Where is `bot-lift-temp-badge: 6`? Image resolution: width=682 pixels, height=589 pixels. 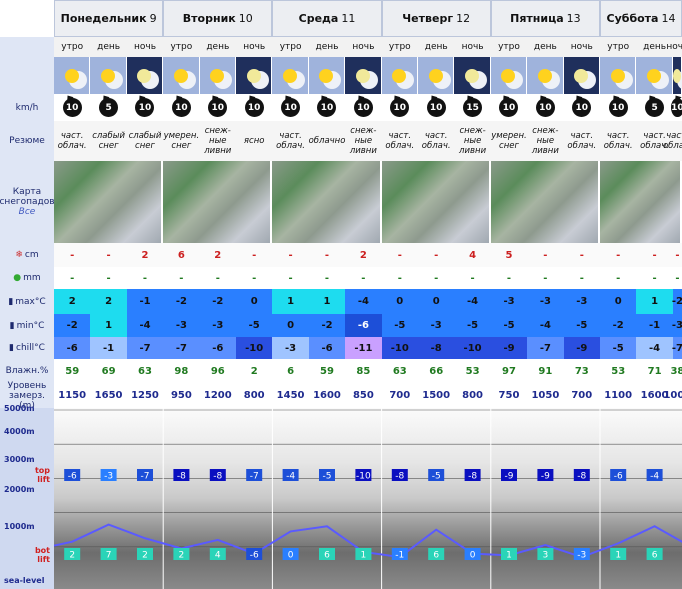
bot-lift-temp-badge: 6 is located at coordinates (327, 554).